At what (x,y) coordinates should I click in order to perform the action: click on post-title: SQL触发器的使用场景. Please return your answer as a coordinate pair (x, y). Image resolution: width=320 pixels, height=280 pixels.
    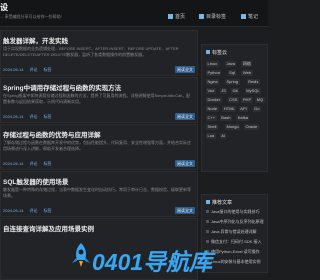
    Looking at the image, I should click on (35, 181).